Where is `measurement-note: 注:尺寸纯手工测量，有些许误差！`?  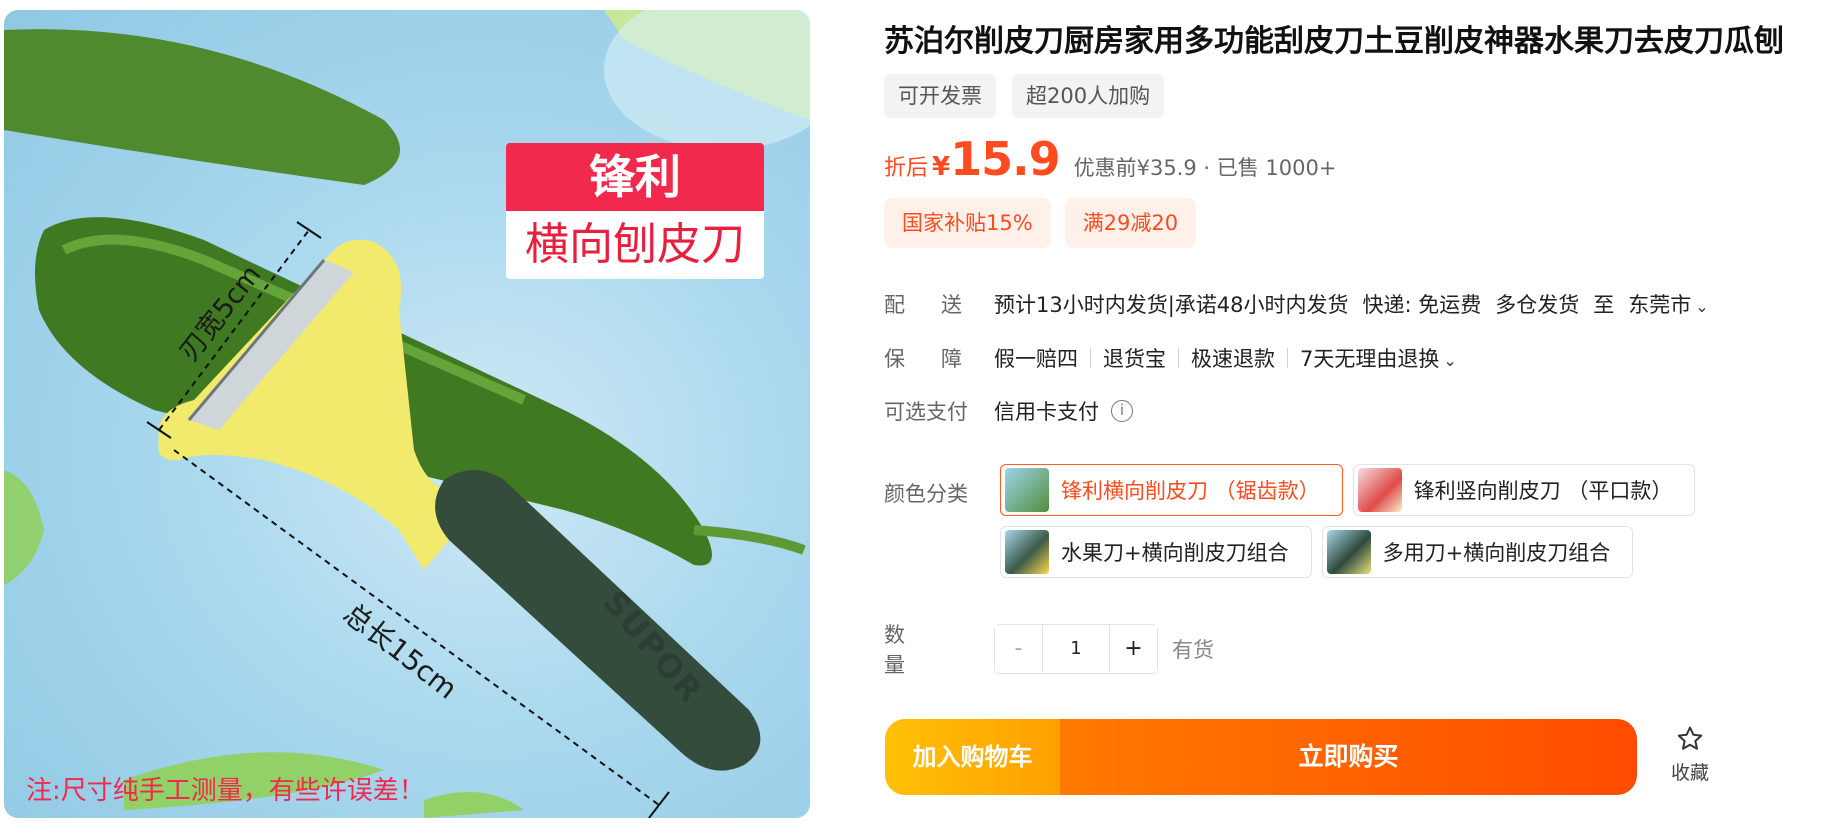
measurement-note: 注:尺寸纯手工测量，有些许误差！ is located at coordinates (225, 791).